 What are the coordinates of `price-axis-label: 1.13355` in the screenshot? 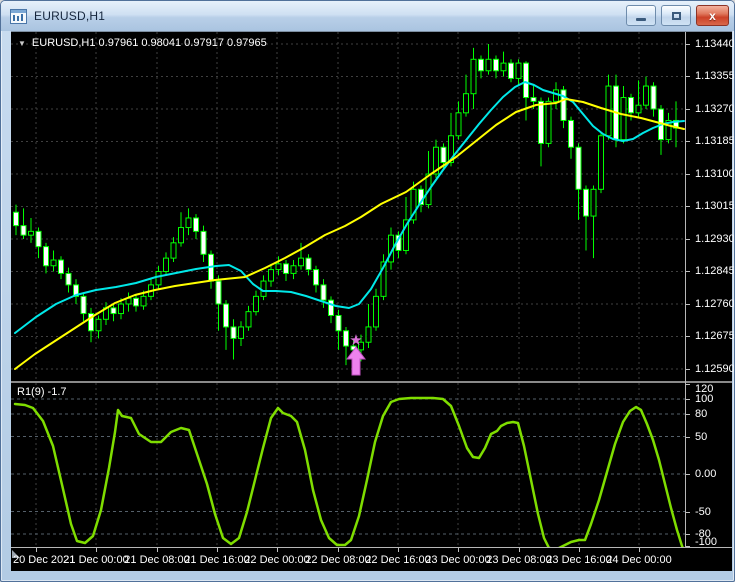 It's located at (715, 76).